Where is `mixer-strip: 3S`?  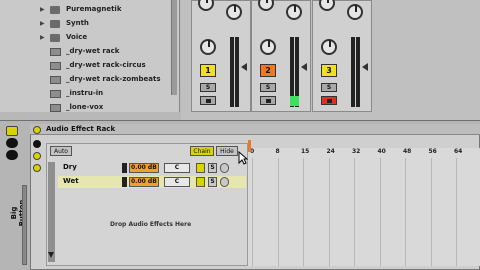
mixer-strip: 3S is located at coordinates (342, 56).